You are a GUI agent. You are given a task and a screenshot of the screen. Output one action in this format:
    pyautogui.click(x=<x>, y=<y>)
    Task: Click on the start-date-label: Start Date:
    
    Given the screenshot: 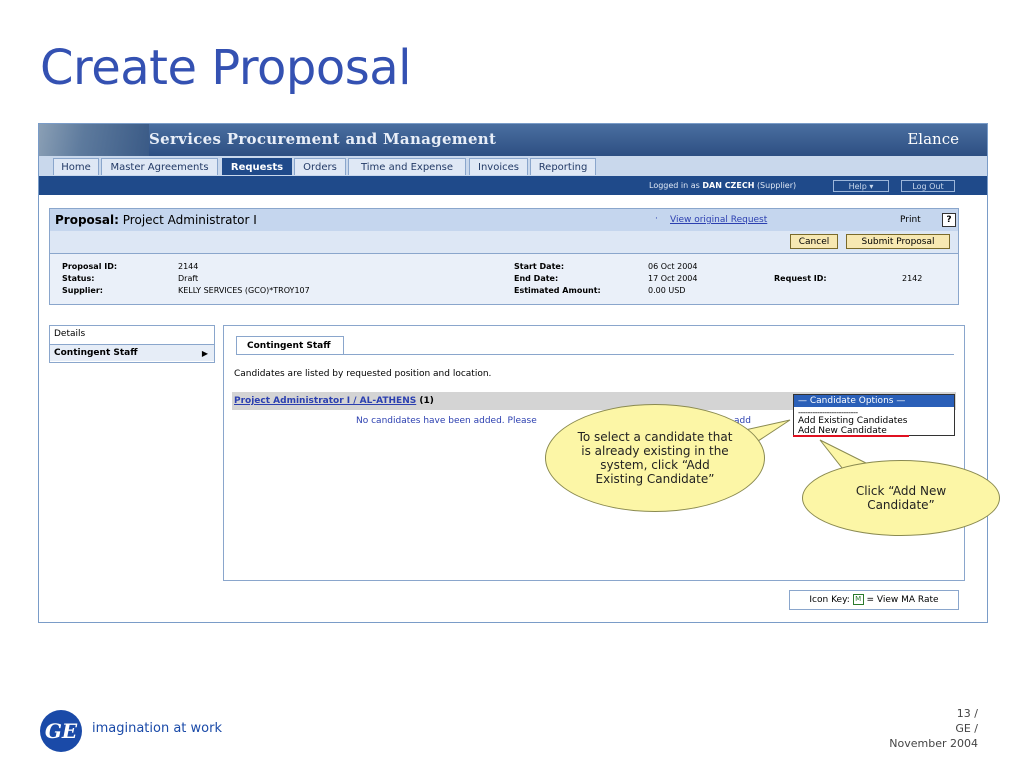 What is the action you would take?
    pyautogui.click(x=539, y=266)
    